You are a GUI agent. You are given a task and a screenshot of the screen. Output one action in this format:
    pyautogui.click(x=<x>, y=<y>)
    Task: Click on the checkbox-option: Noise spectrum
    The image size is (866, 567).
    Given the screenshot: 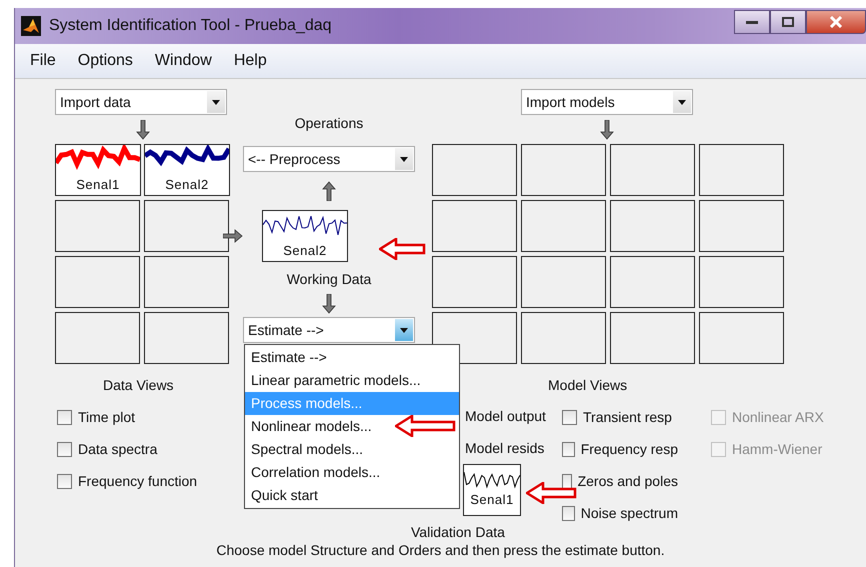 What is the action you would take?
    pyautogui.click(x=620, y=513)
    